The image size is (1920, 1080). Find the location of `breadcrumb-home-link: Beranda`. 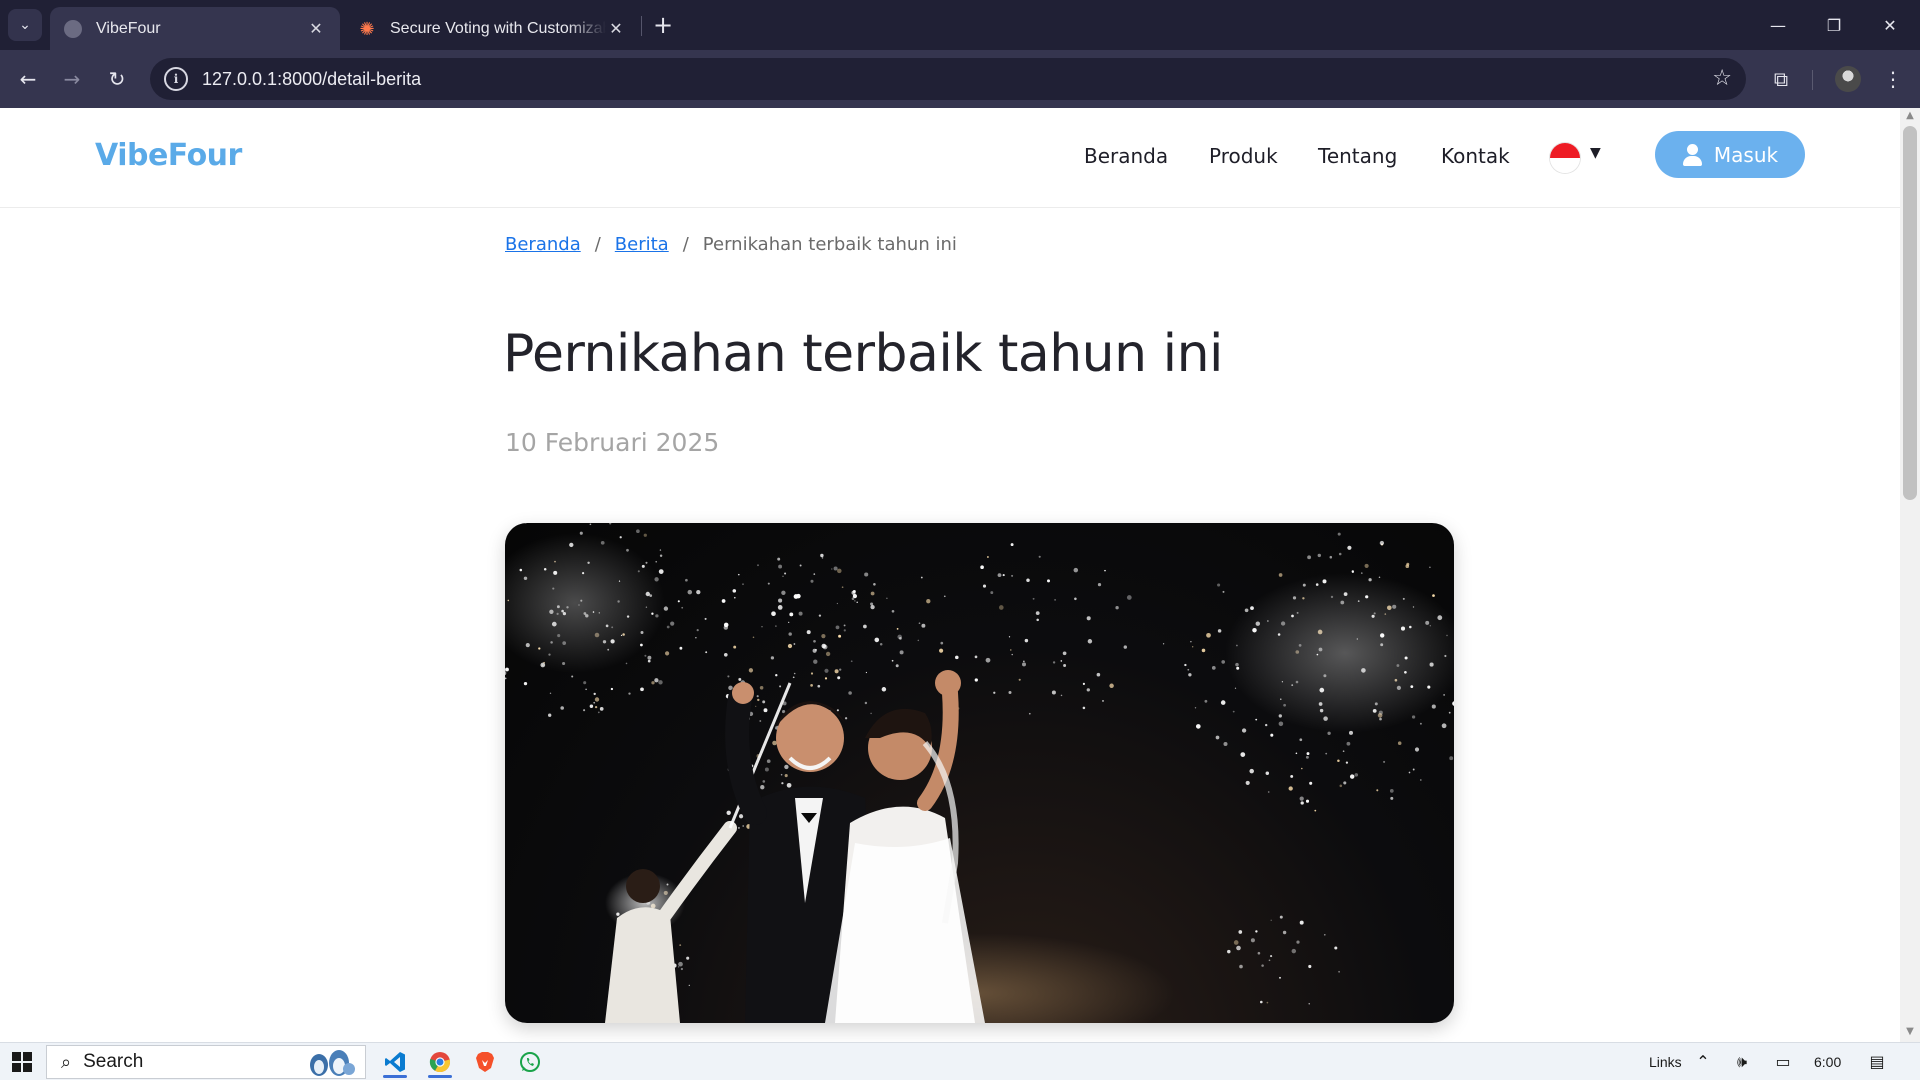

breadcrumb-home-link: Beranda is located at coordinates (543, 244).